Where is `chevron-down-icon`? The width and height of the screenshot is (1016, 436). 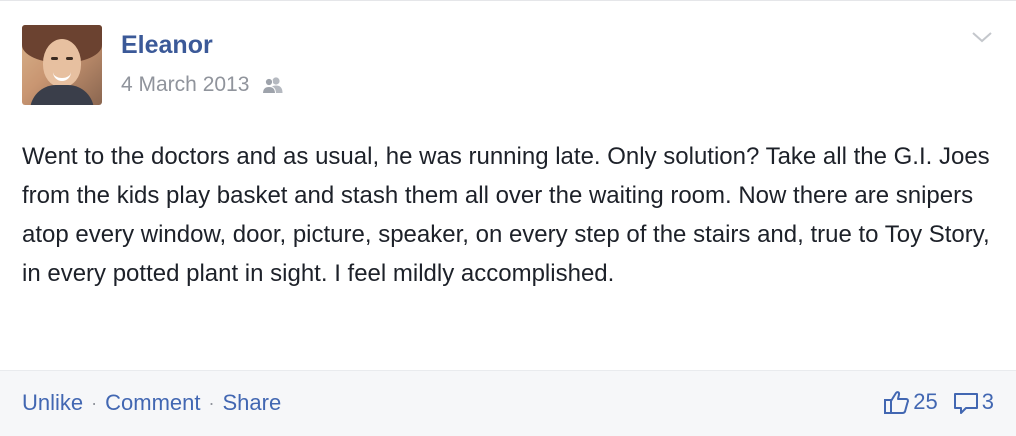 chevron-down-icon is located at coordinates (982, 37).